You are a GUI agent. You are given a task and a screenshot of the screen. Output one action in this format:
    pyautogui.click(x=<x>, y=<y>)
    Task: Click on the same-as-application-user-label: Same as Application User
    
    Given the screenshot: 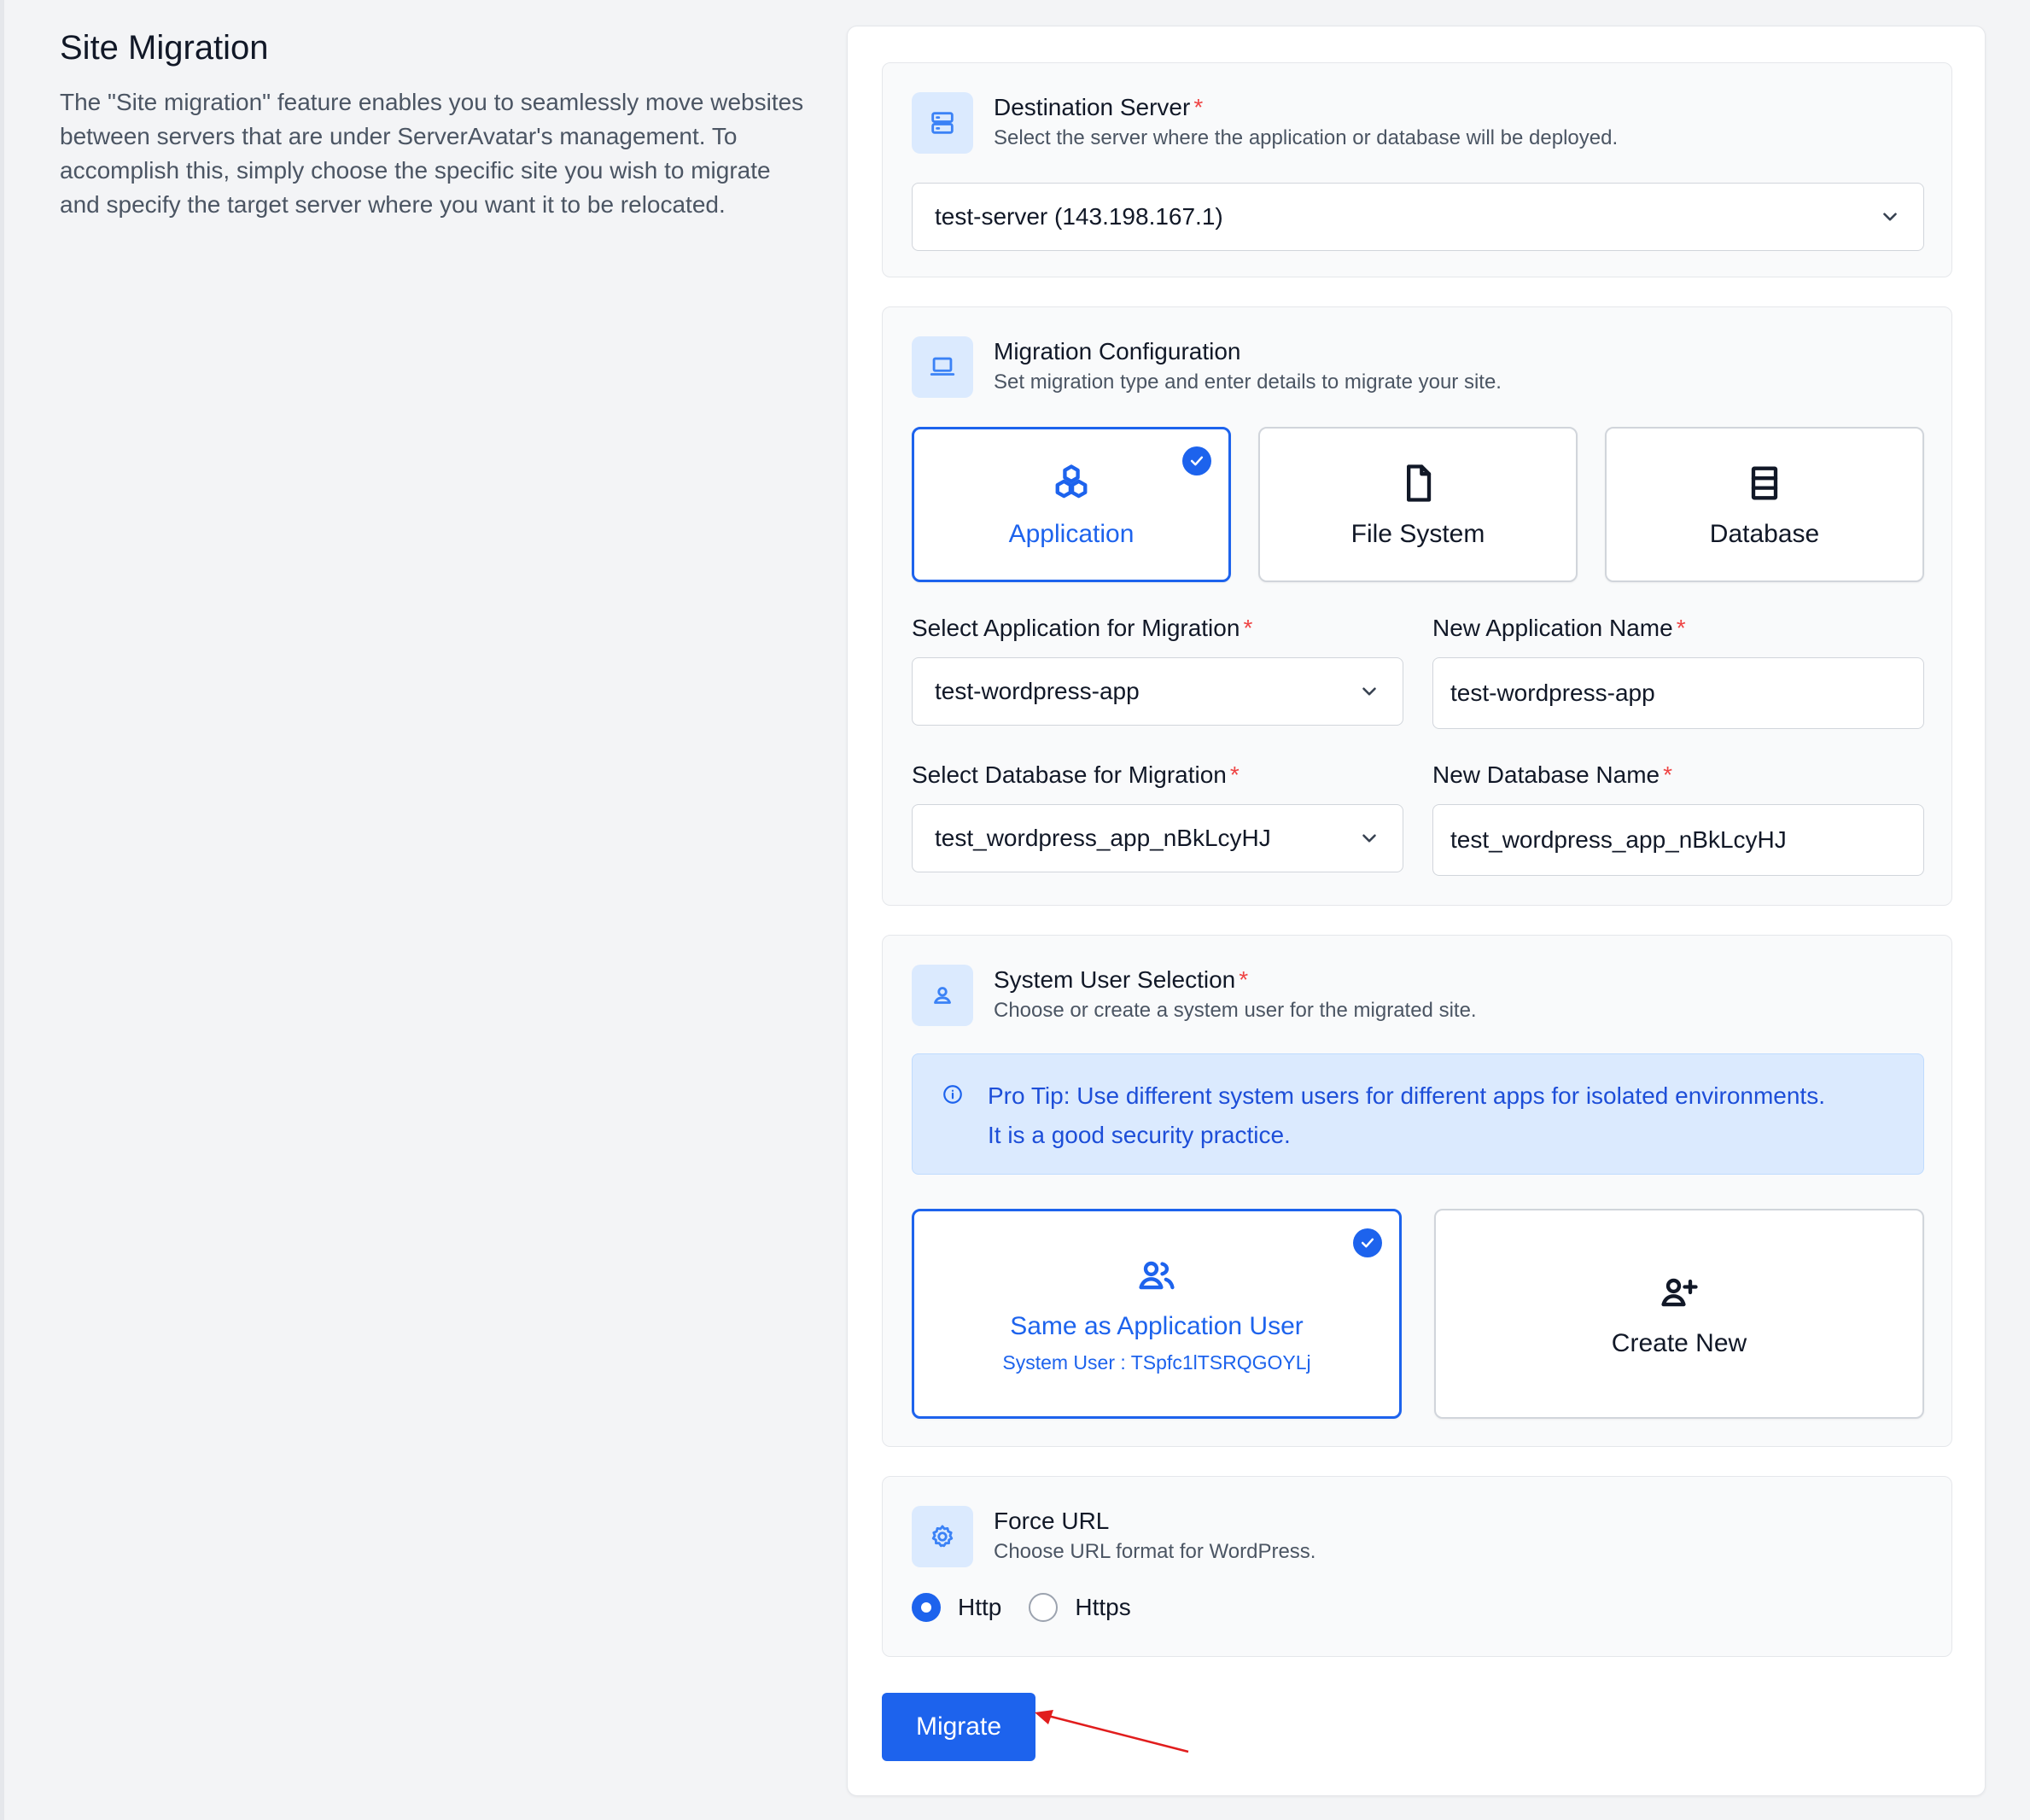 What is the action you would take?
    pyautogui.click(x=1157, y=1326)
    